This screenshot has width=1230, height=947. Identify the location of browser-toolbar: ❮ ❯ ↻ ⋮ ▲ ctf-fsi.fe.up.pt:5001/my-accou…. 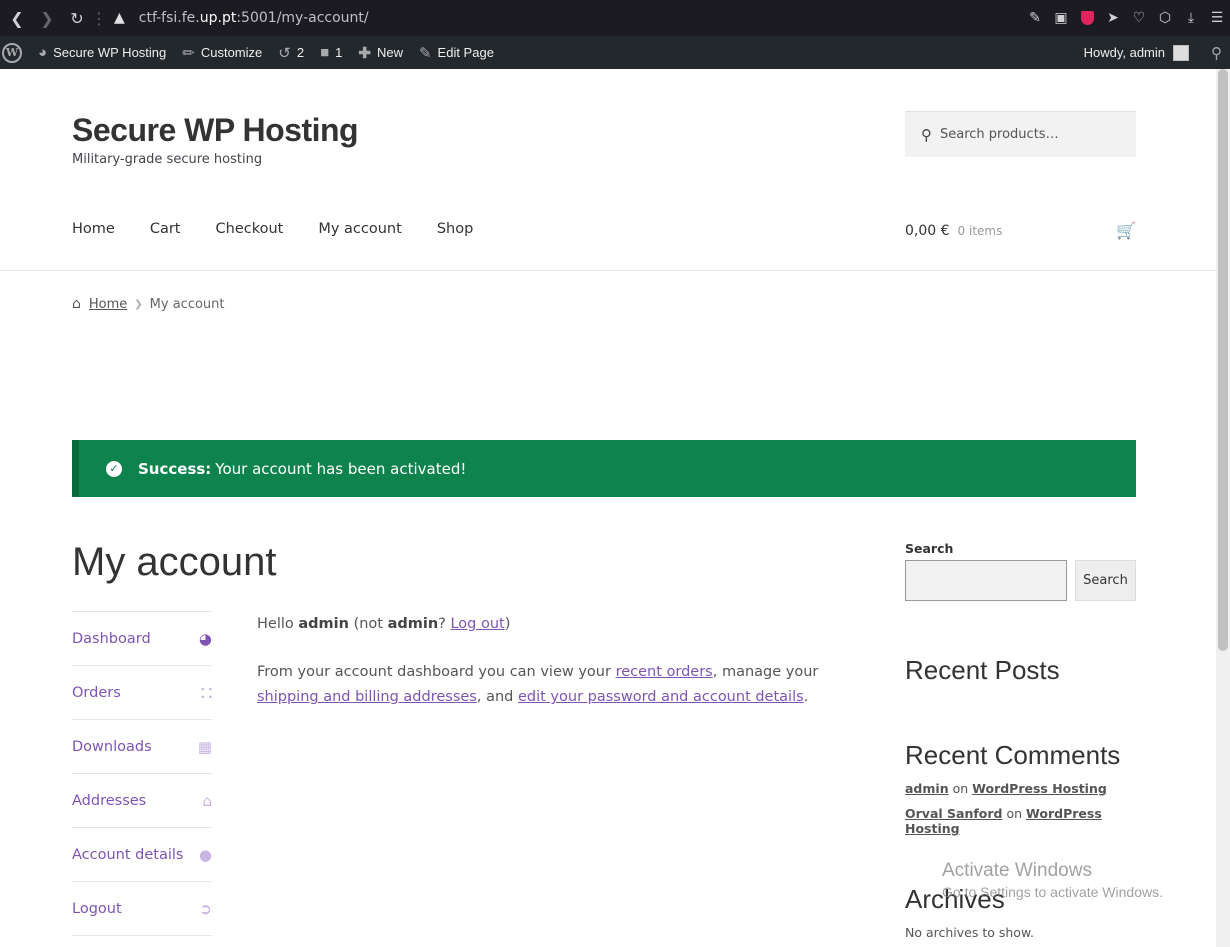
(615, 18).